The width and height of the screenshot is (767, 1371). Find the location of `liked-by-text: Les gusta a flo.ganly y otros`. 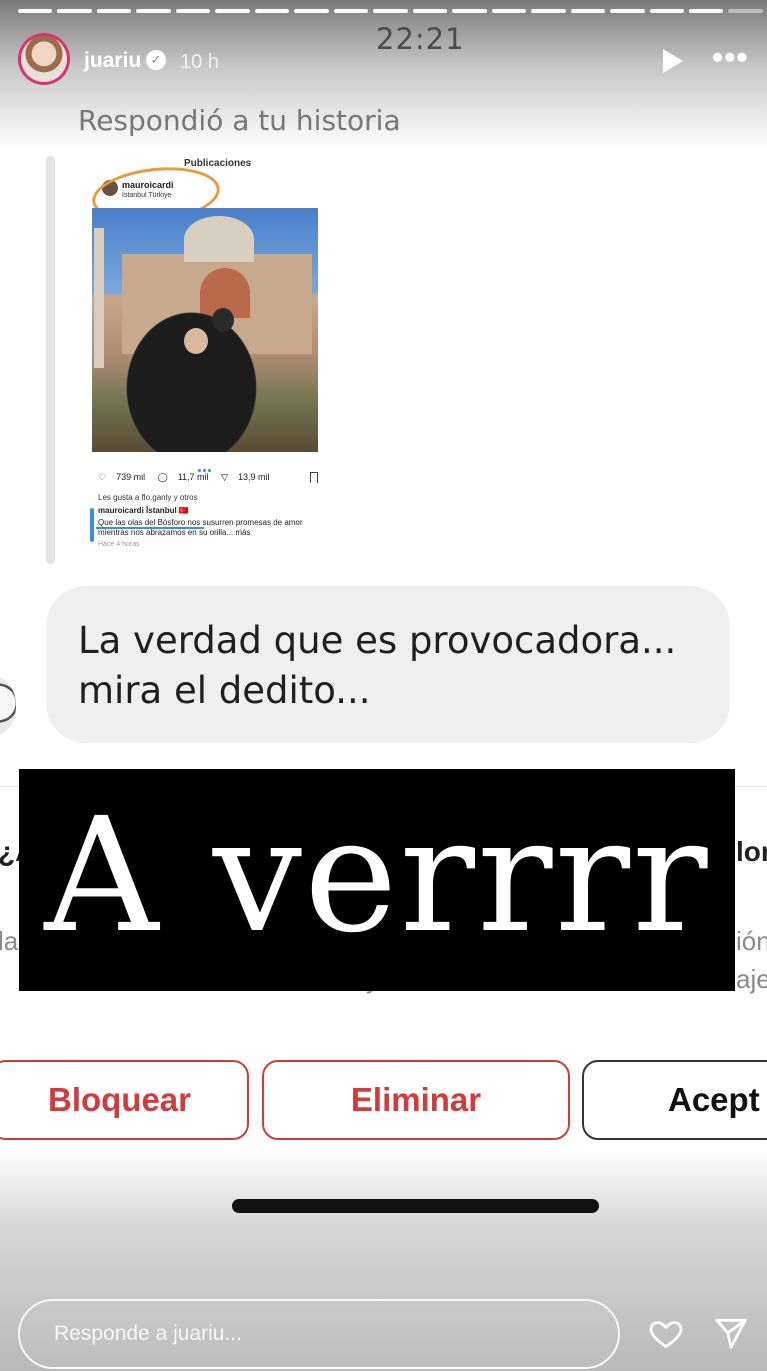

liked-by-text: Les gusta a flo.ganly y otros is located at coordinates (148, 497).